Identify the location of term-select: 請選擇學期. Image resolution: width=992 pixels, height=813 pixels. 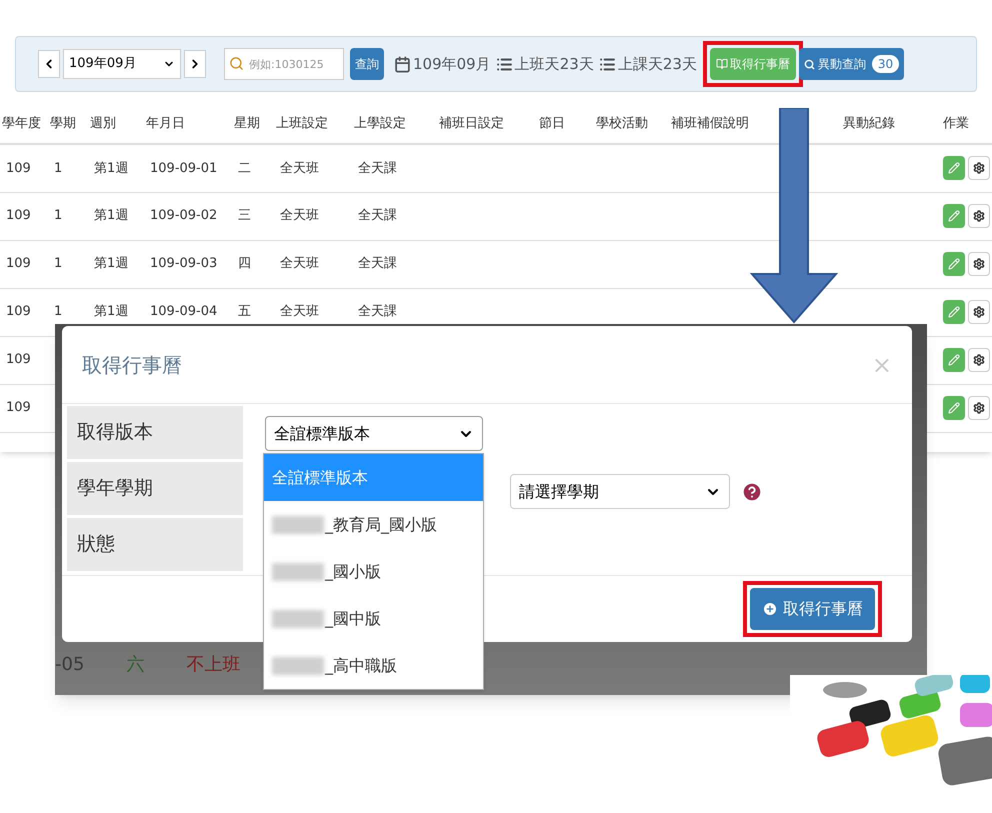
(620, 491).